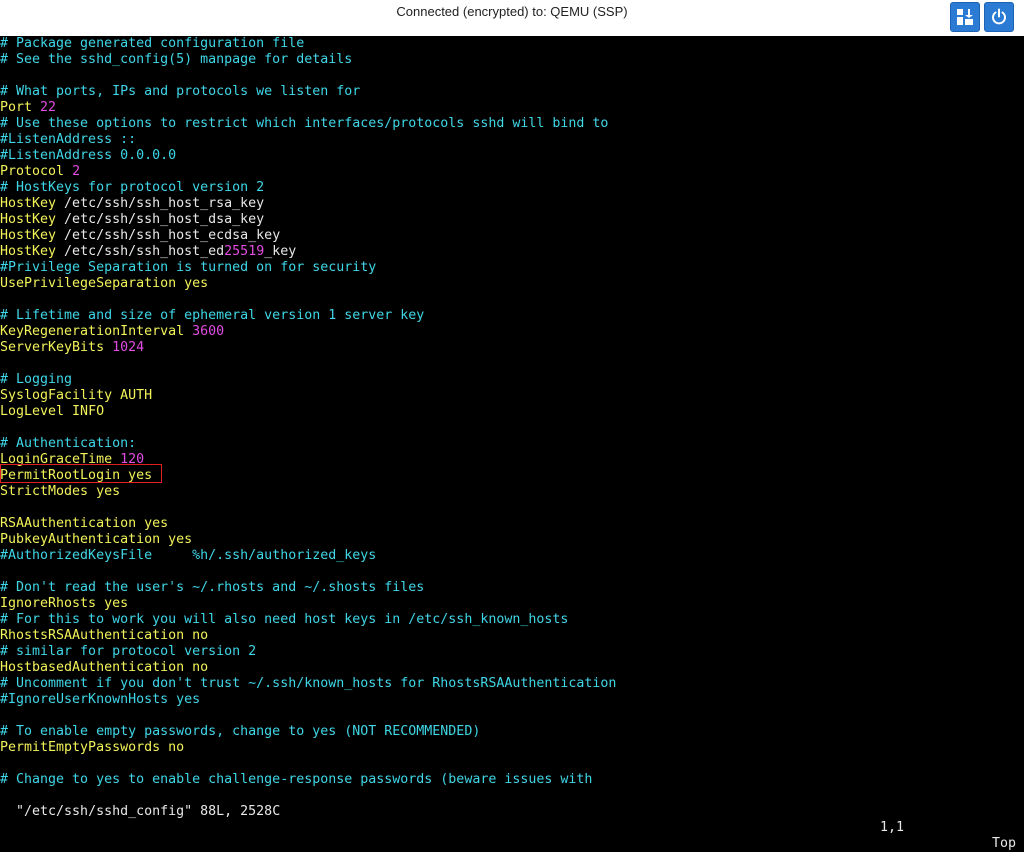 The width and height of the screenshot is (1024, 852). Describe the element at coordinates (168, 235) in the screenshot. I see `terminal-text: /etc/ssh/ssh_host_ecdsa_key` at that location.